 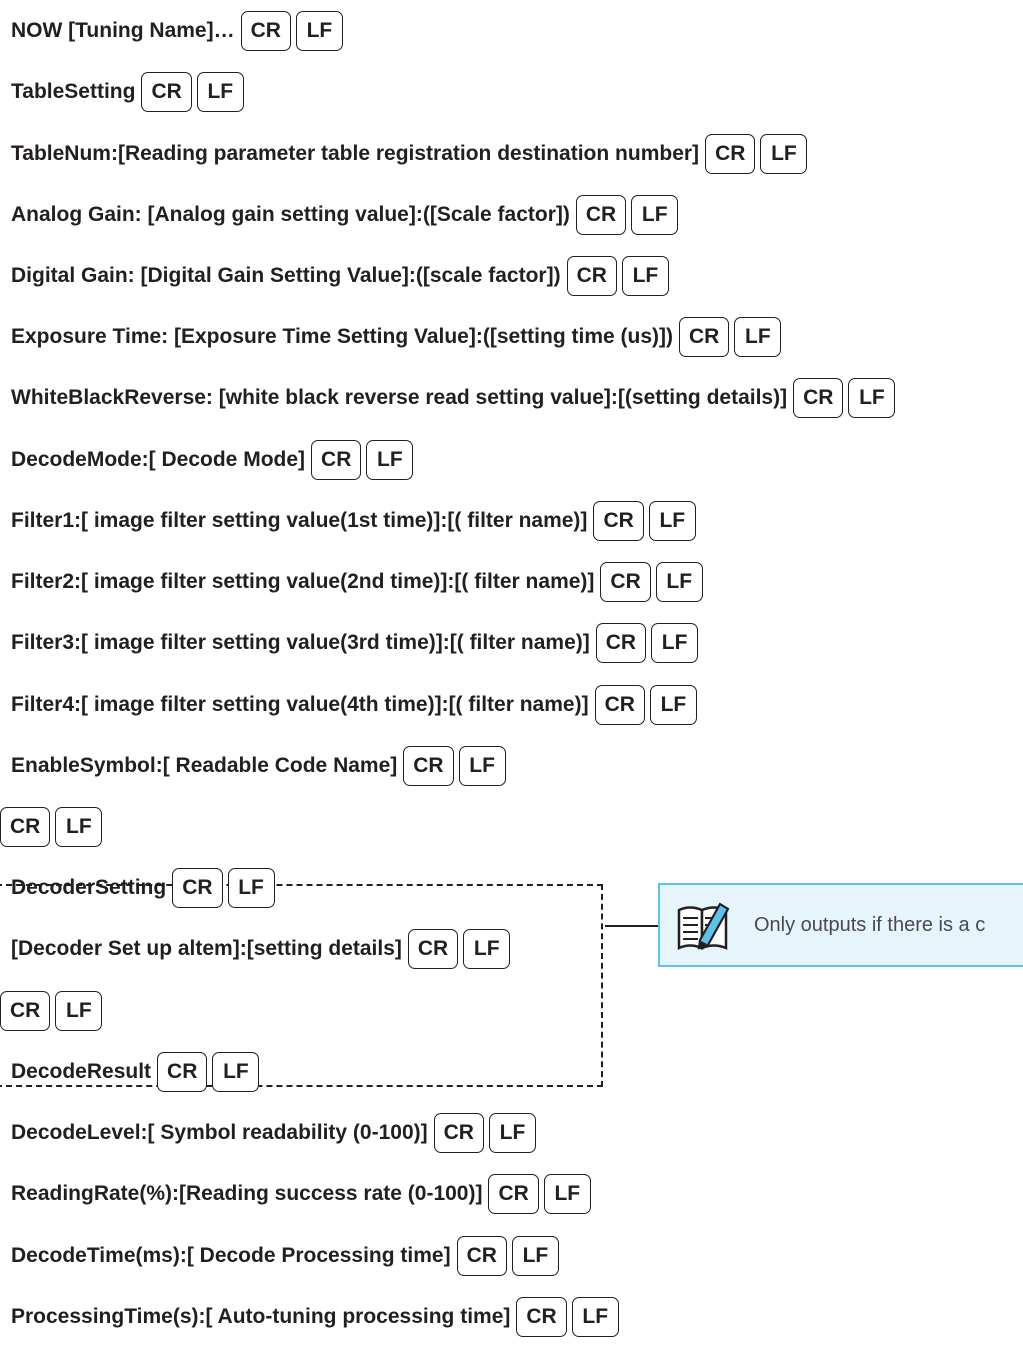 I want to click on output-line: NOW [Tuning Name]… CR LF, so click(x=177, y=31).